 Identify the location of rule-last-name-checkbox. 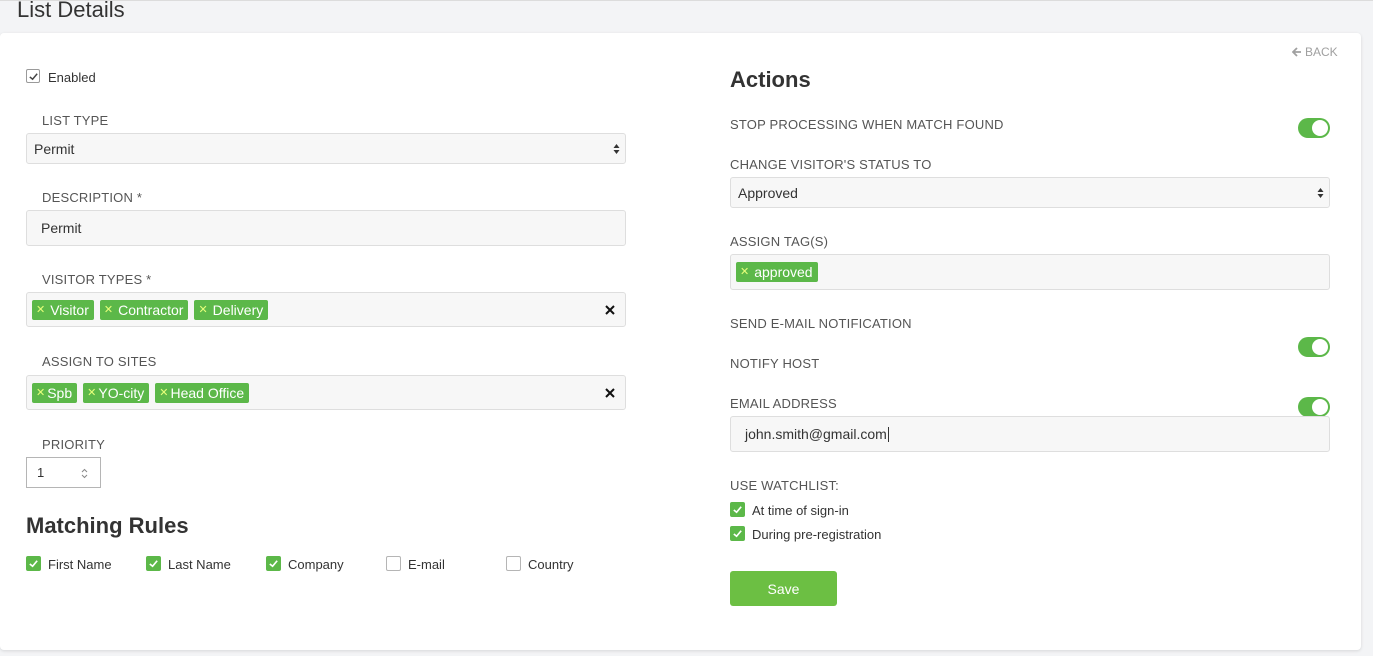
(153, 563).